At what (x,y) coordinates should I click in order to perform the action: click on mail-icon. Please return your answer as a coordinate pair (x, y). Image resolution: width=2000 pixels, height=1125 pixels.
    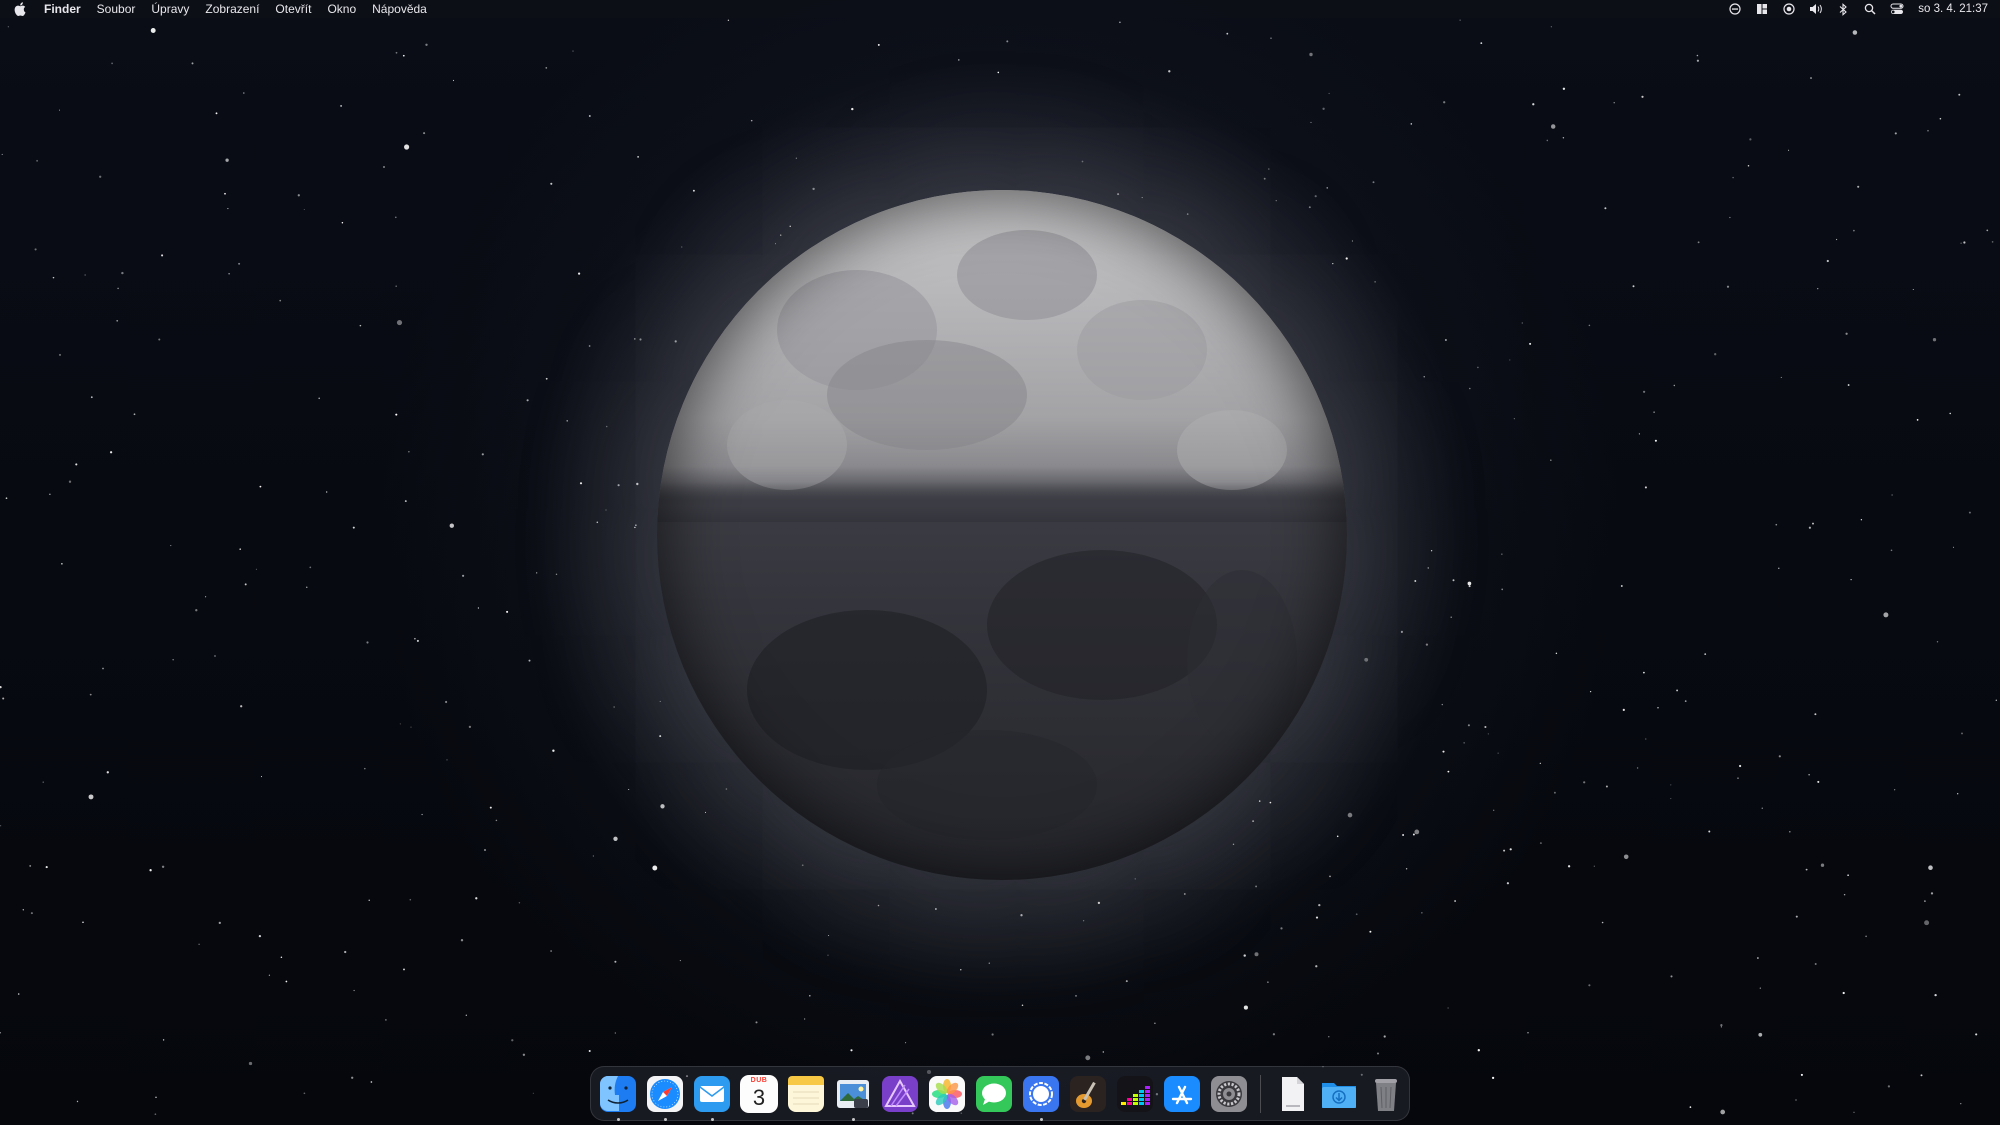
    Looking at the image, I should click on (712, 1093).